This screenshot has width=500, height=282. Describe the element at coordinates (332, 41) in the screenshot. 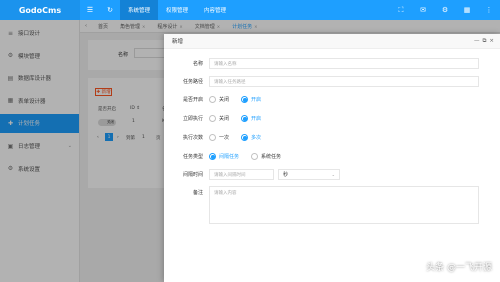

I see `modal-header: 新增 — ⧉ ×` at that location.